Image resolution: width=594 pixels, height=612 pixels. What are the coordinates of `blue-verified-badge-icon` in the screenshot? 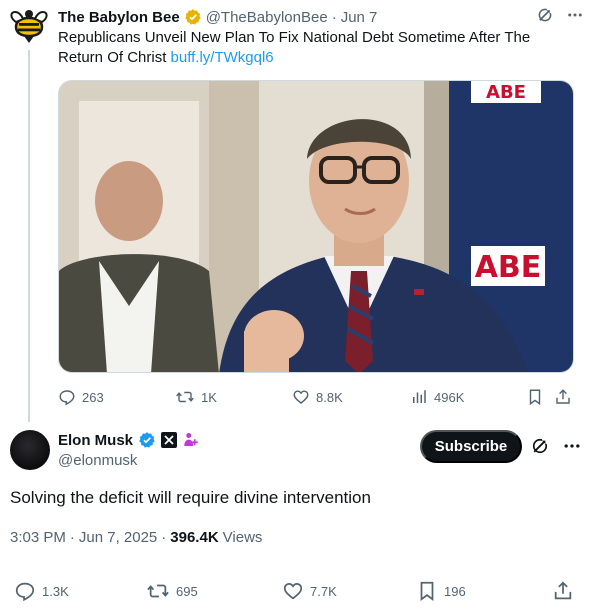 It's located at (147, 440).